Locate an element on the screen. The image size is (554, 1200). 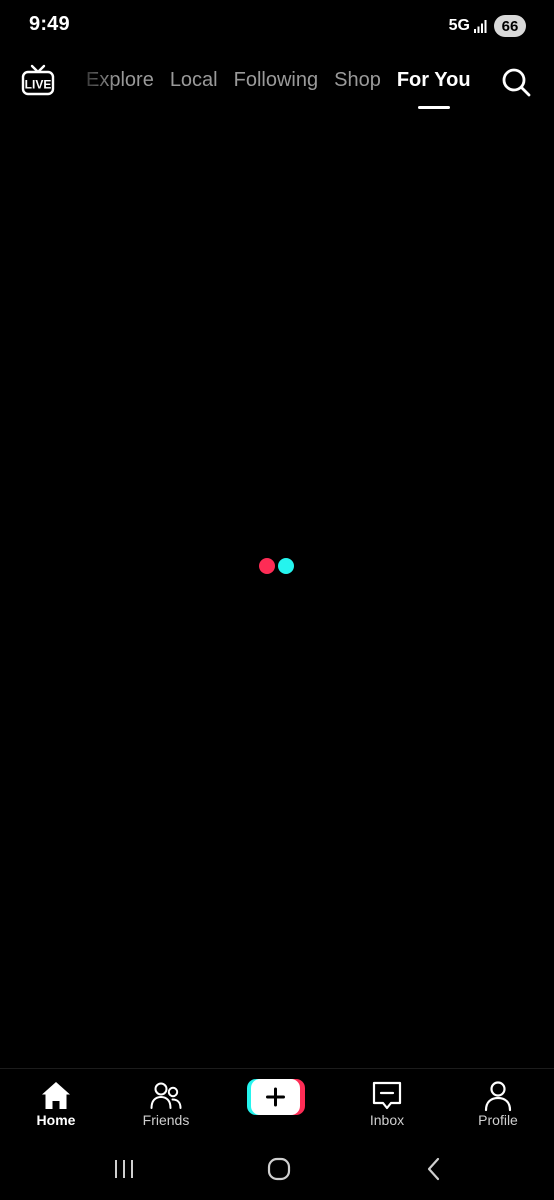
recent-apps-icon is located at coordinates (124, 1169).